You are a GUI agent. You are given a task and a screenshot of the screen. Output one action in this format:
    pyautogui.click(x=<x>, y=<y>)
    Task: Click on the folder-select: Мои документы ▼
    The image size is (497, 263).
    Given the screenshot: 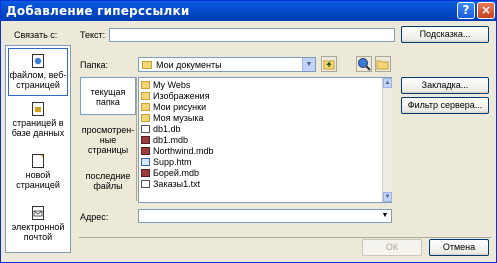 What is the action you would take?
    pyautogui.click(x=227, y=64)
    